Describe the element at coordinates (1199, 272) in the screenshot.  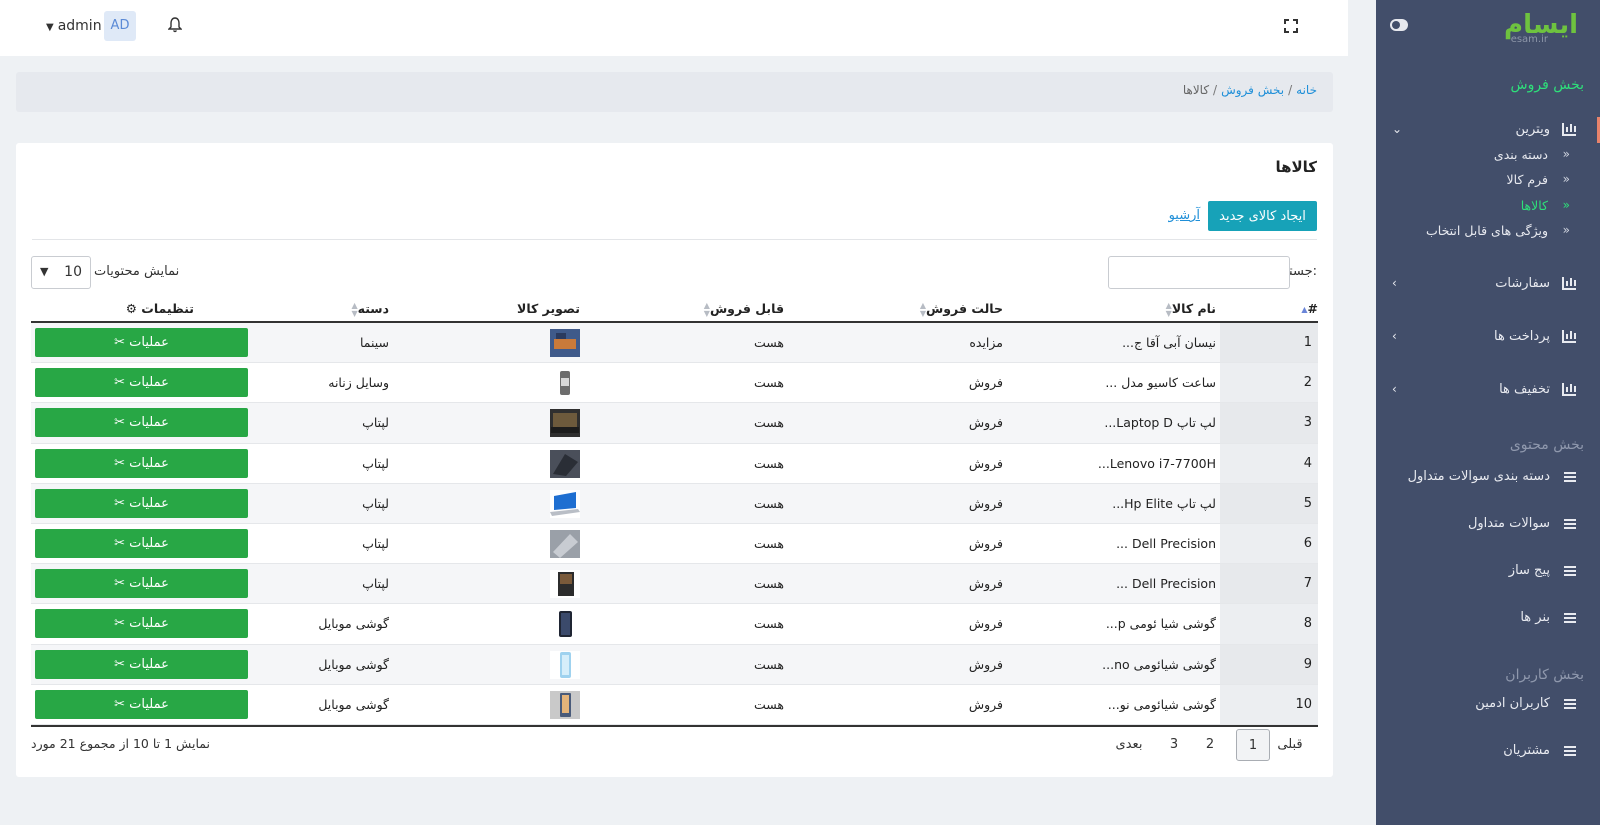
I see `search-input` at that location.